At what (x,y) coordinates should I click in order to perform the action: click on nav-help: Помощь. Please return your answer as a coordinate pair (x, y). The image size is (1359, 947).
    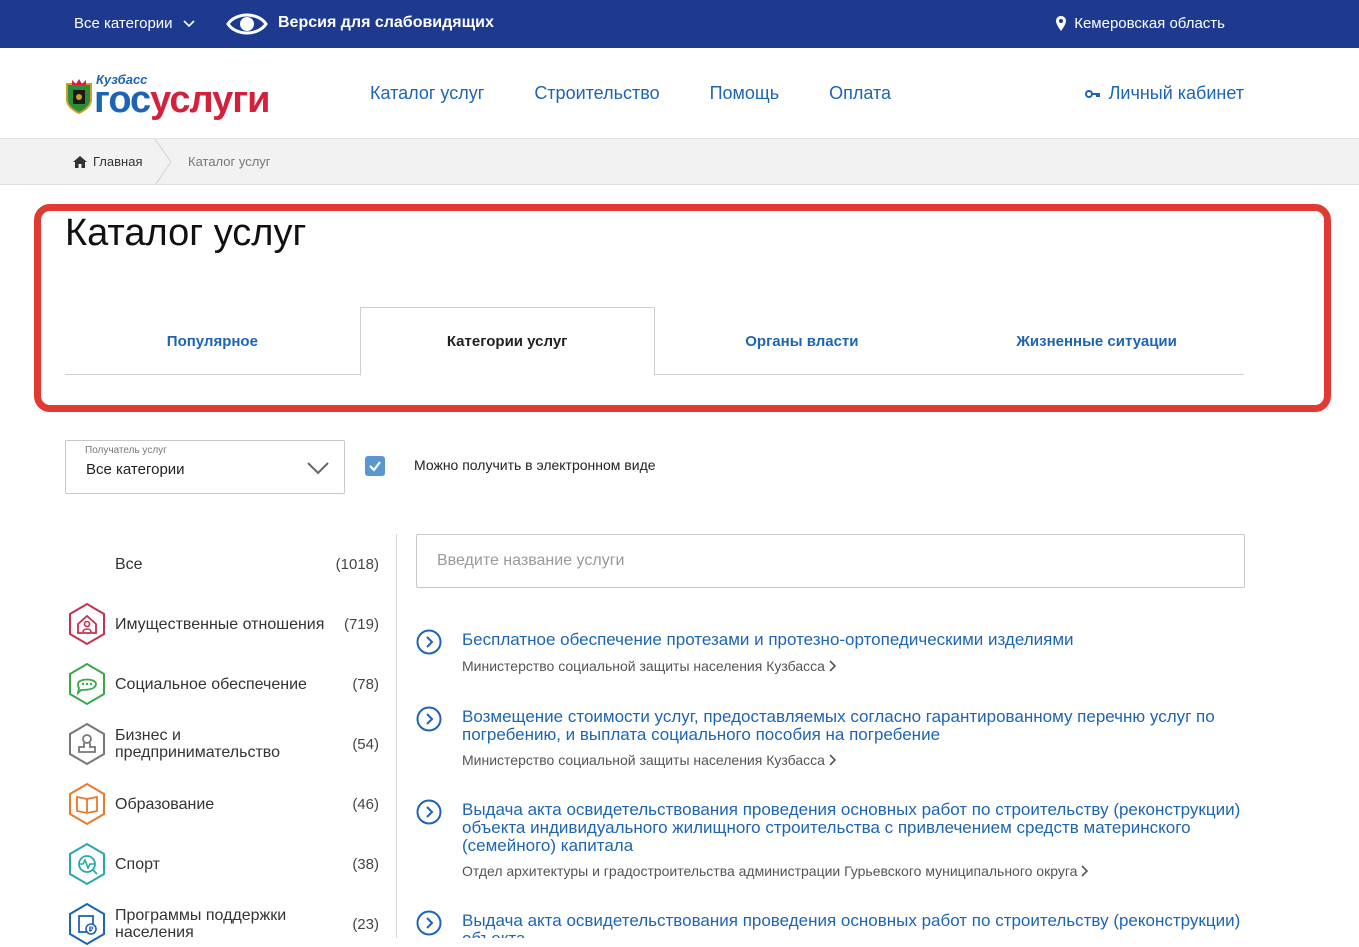
    Looking at the image, I should click on (745, 93).